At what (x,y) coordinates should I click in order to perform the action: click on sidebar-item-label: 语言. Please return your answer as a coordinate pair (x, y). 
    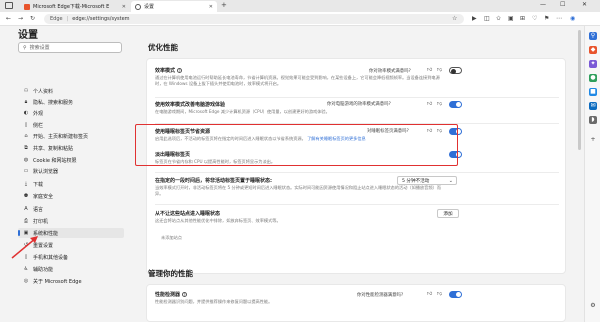
    Looking at the image, I should click on (38, 209).